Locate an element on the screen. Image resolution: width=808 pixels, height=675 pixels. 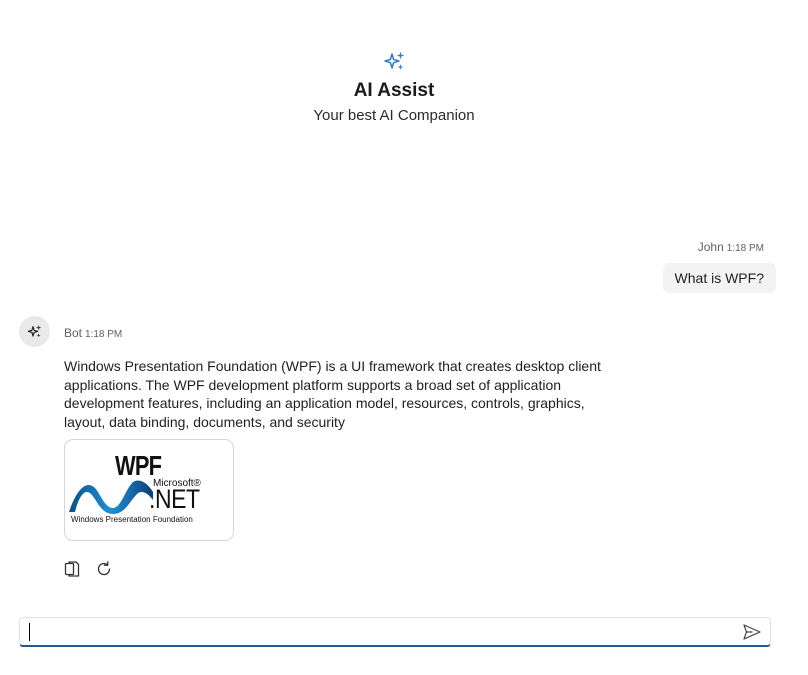
text-caret is located at coordinates (29, 632).